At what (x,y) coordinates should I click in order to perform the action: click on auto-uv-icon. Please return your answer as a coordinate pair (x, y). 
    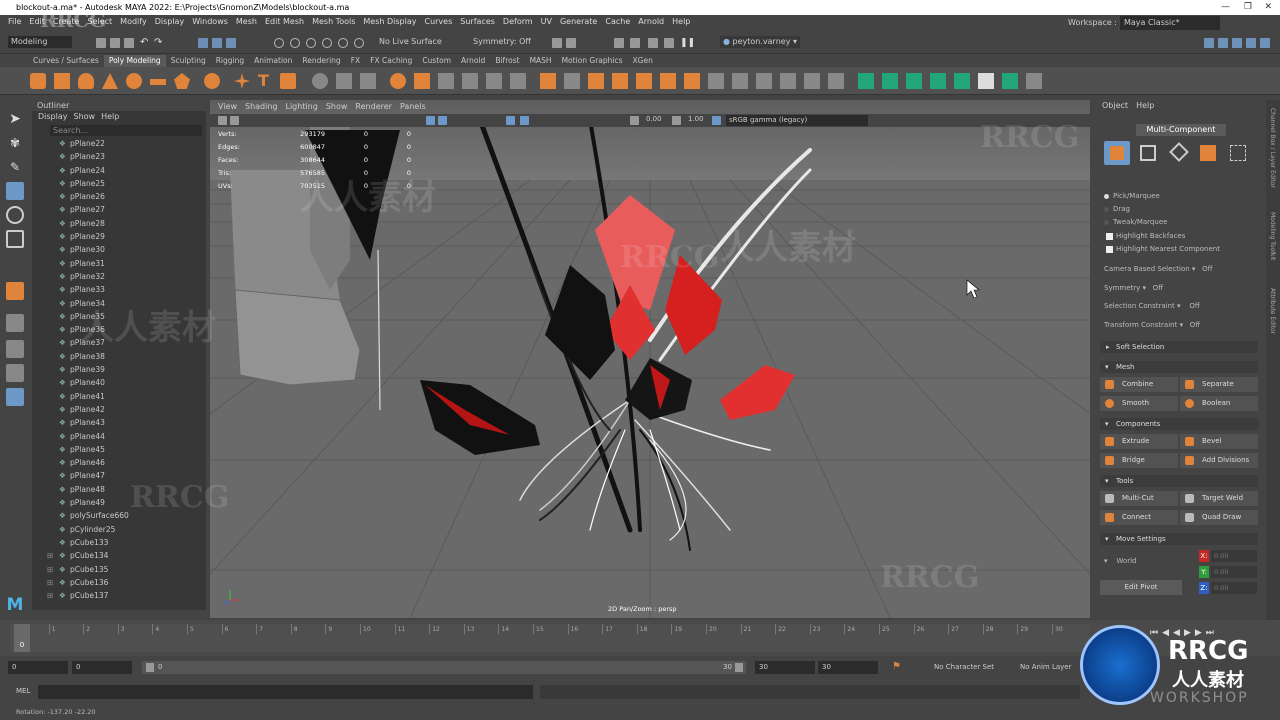
    Looking at the image, I should click on (938, 81).